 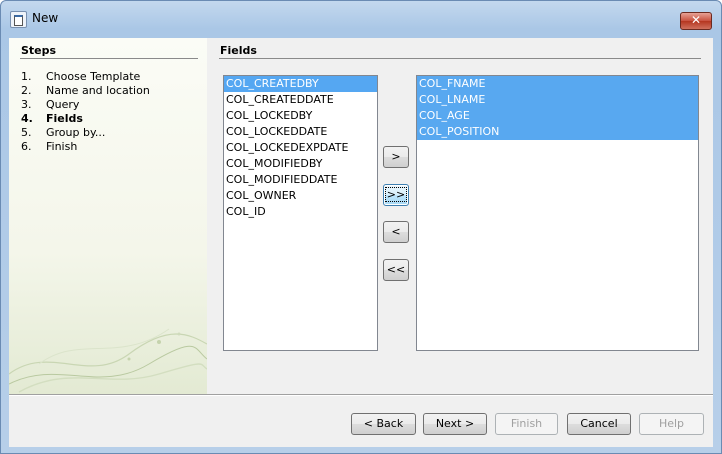 I want to click on selected-field-item: COL_FNAME, so click(x=557, y=84).